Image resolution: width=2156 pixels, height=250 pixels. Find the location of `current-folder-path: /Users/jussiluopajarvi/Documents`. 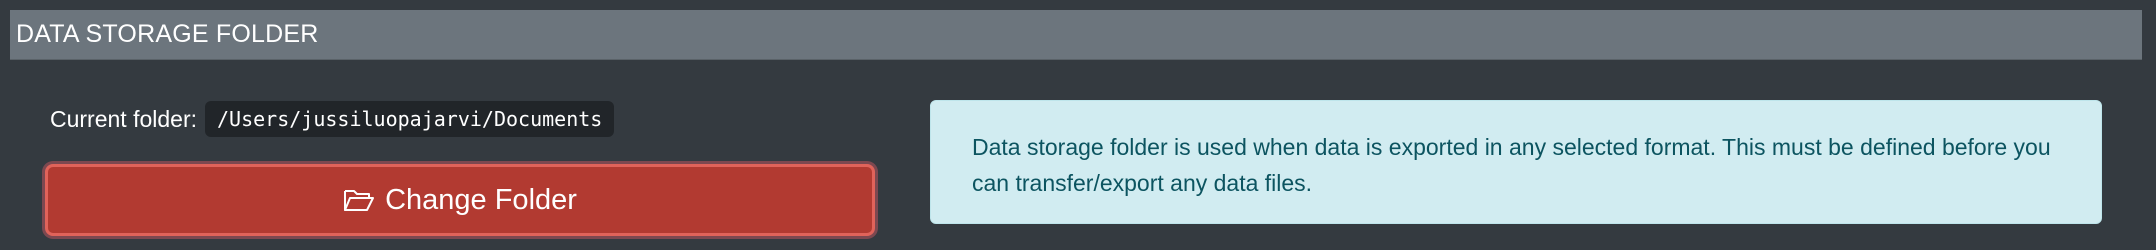

current-folder-path: /Users/jussiluopajarvi/Documents is located at coordinates (410, 119).